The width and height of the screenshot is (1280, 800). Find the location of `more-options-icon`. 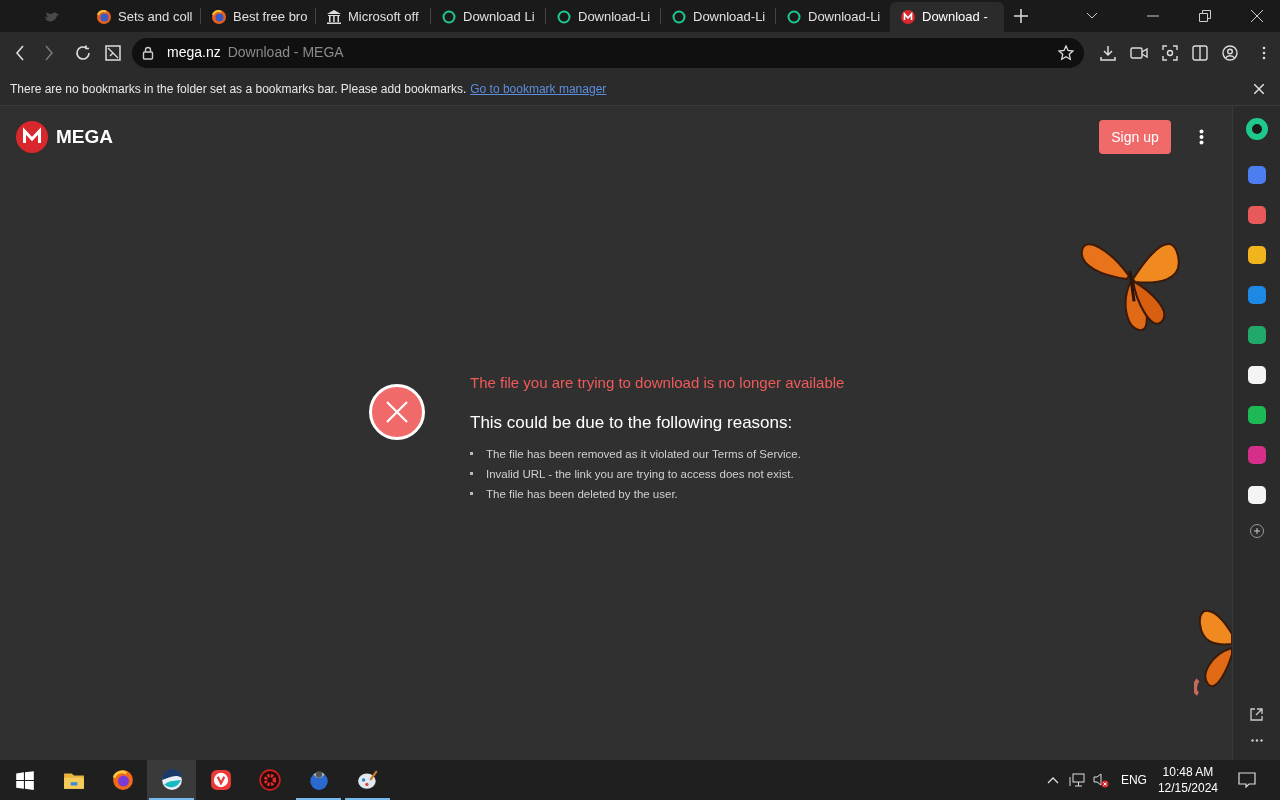

more-options-icon is located at coordinates (1201, 137).